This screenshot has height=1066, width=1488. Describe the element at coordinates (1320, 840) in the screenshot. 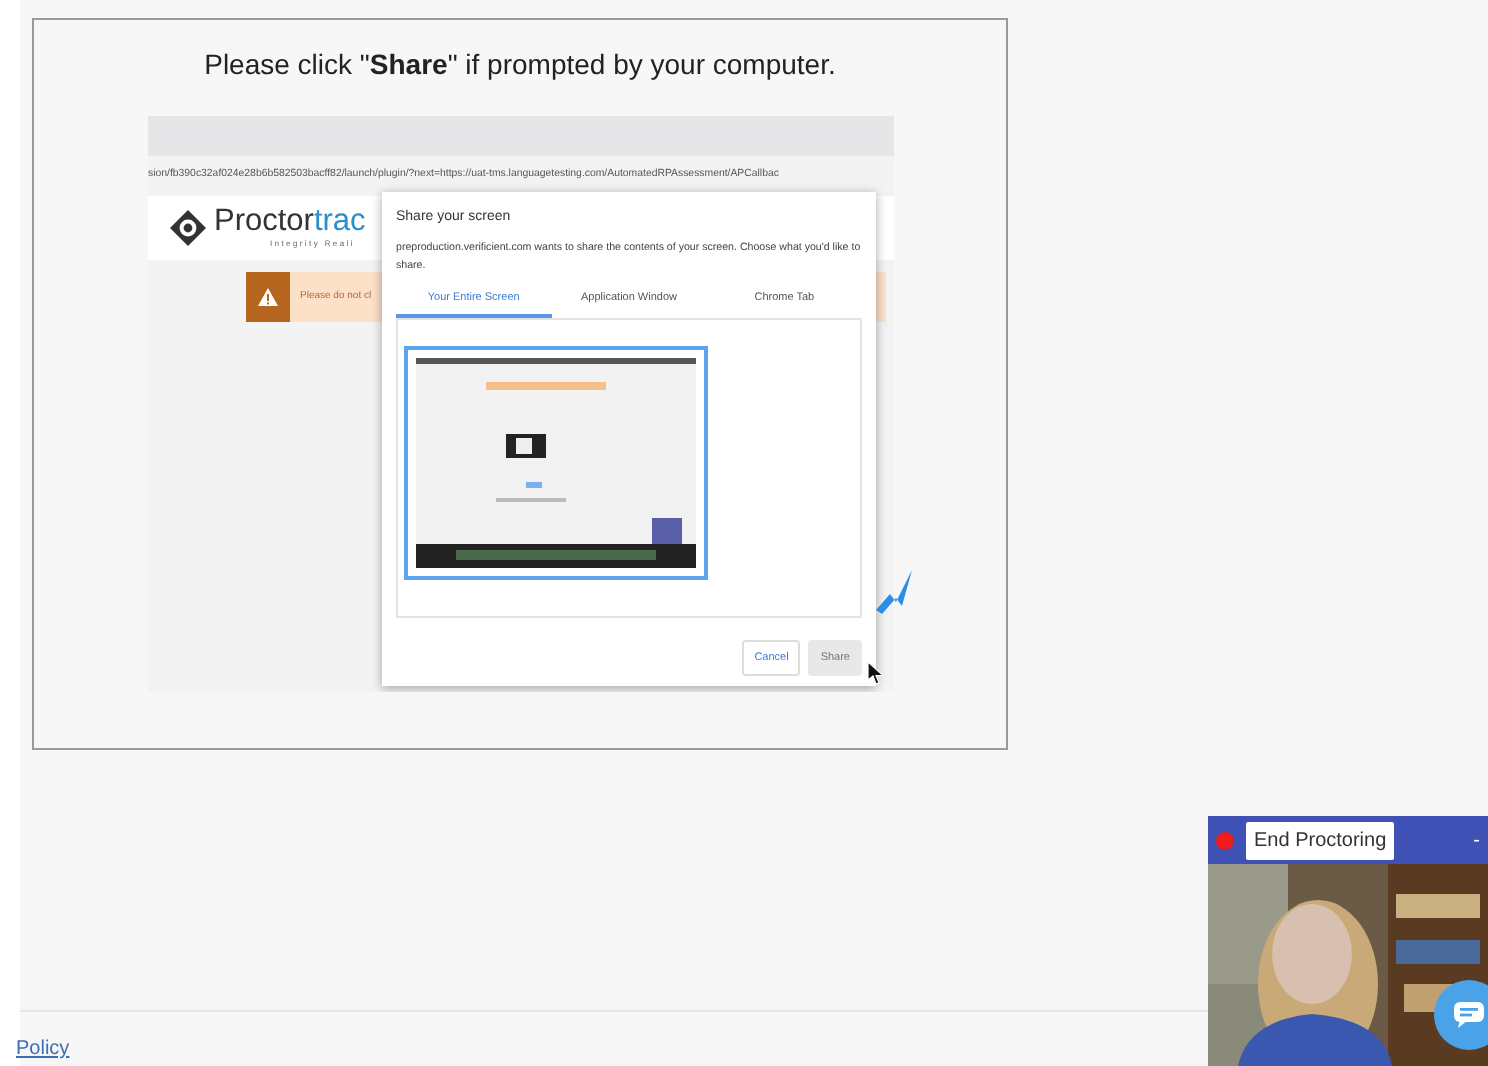

I see `end-proctoring-button: End Proctoring` at that location.